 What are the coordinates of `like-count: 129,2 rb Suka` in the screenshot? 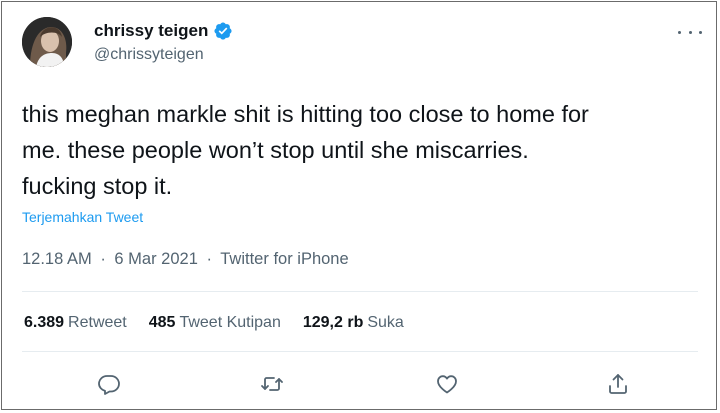 It's located at (353, 323).